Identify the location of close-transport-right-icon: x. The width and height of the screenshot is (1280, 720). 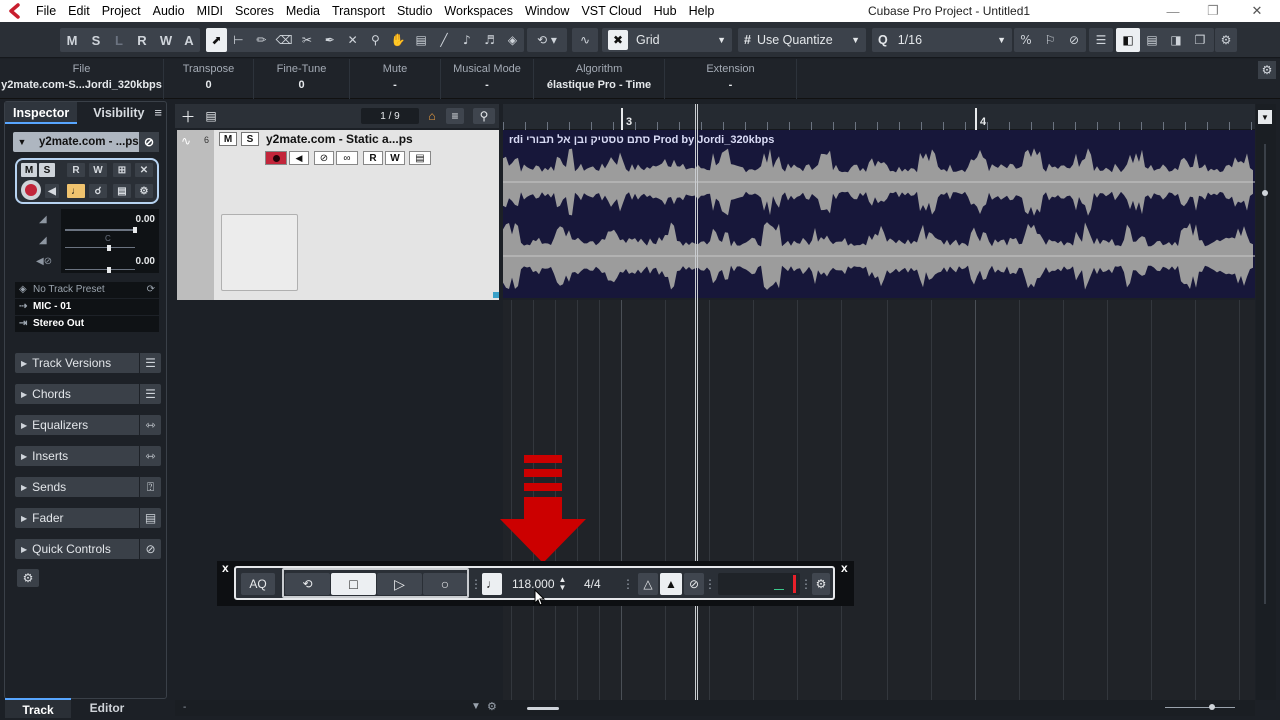
(844, 568).